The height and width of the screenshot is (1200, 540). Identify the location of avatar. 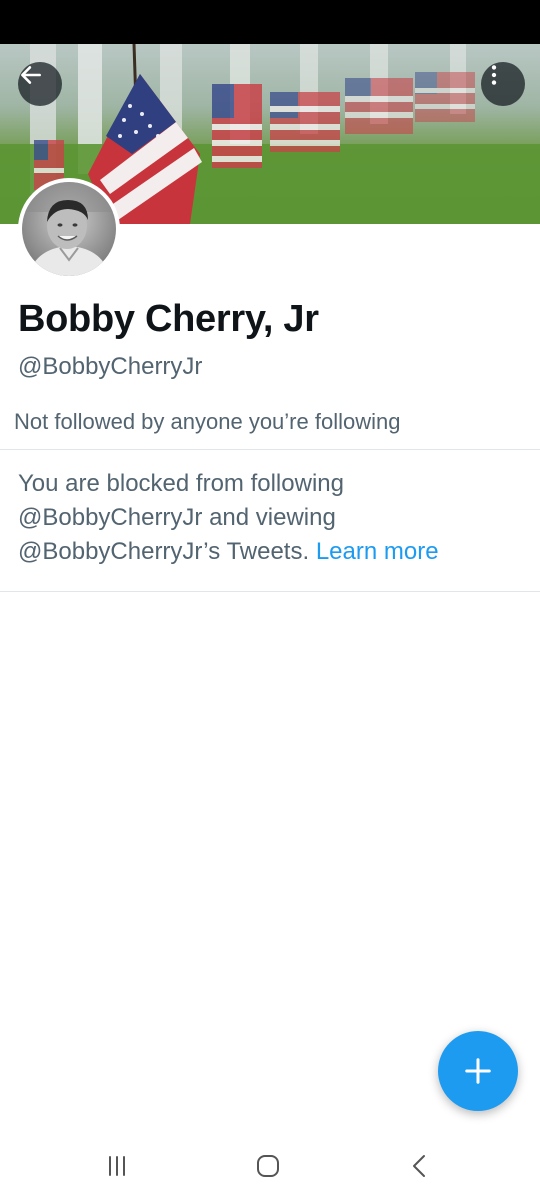
(69, 229).